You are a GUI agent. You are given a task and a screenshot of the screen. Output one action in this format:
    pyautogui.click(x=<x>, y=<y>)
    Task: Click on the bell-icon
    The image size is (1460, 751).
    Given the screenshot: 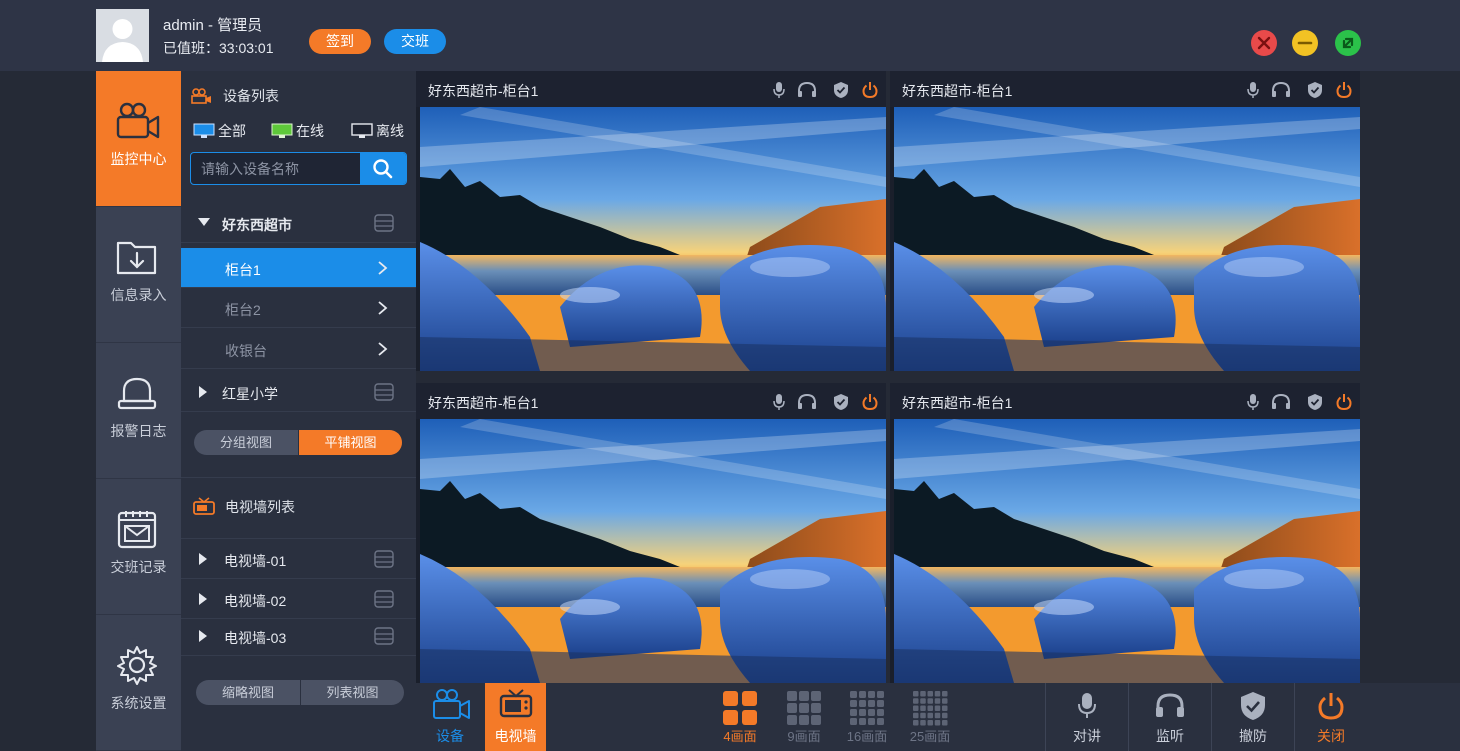 What is the action you would take?
    pyautogui.click(x=137, y=393)
    